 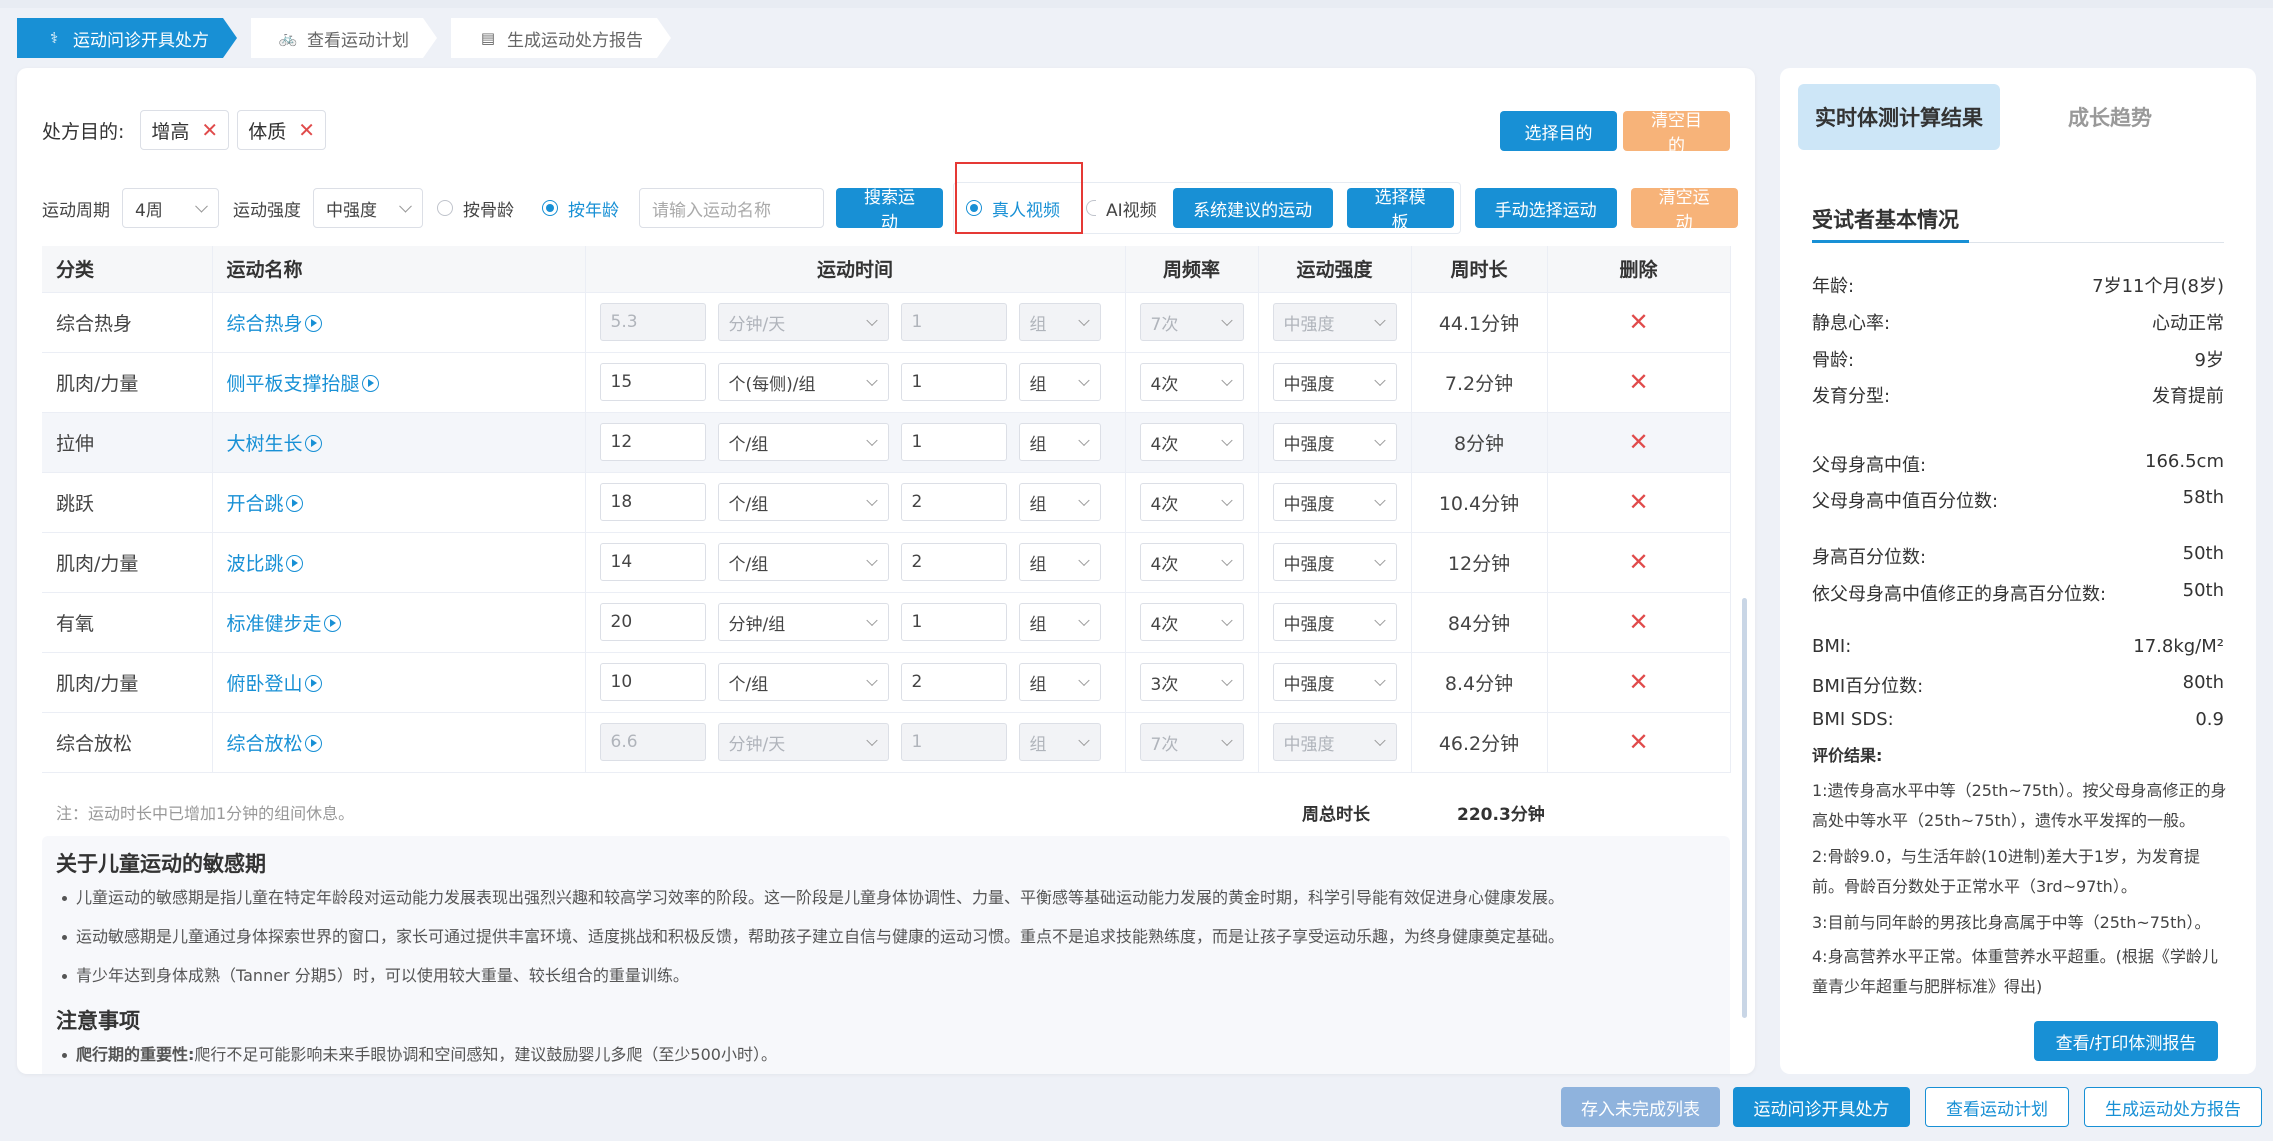 I want to click on search-button: 搜索运动, so click(x=889, y=210).